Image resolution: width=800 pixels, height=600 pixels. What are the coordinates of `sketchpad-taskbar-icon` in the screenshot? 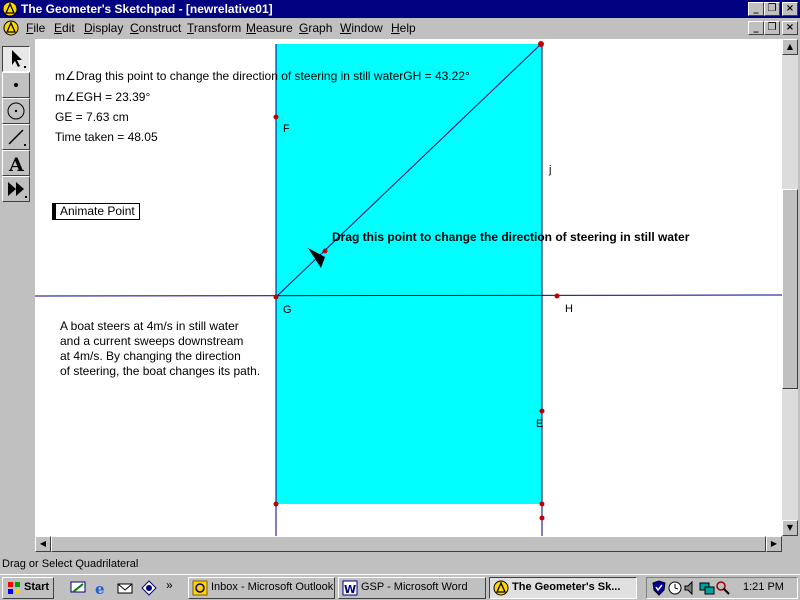 It's located at (501, 588).